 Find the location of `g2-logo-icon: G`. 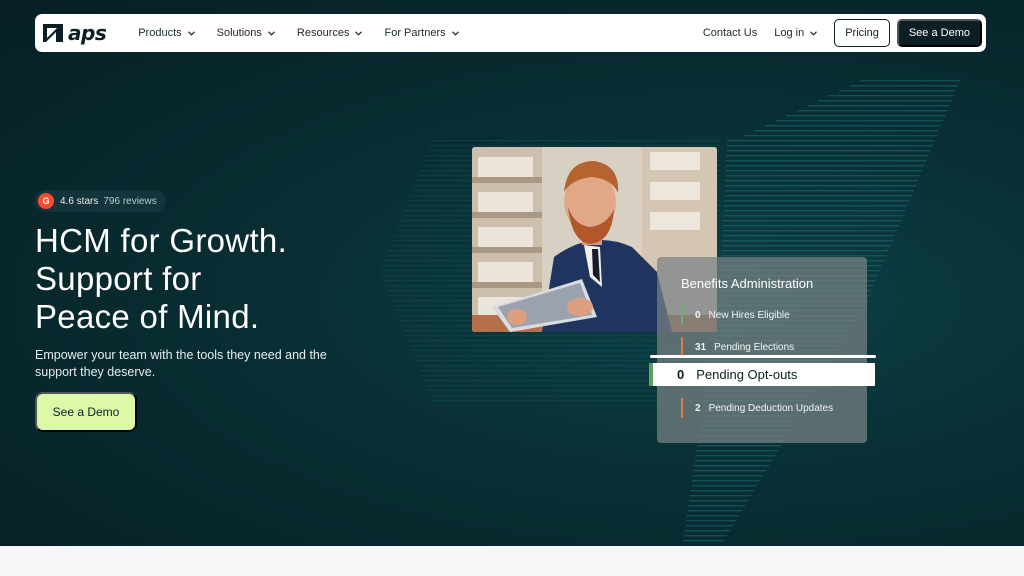

g2-logo-icon: G is located at coordinates (46, 201).